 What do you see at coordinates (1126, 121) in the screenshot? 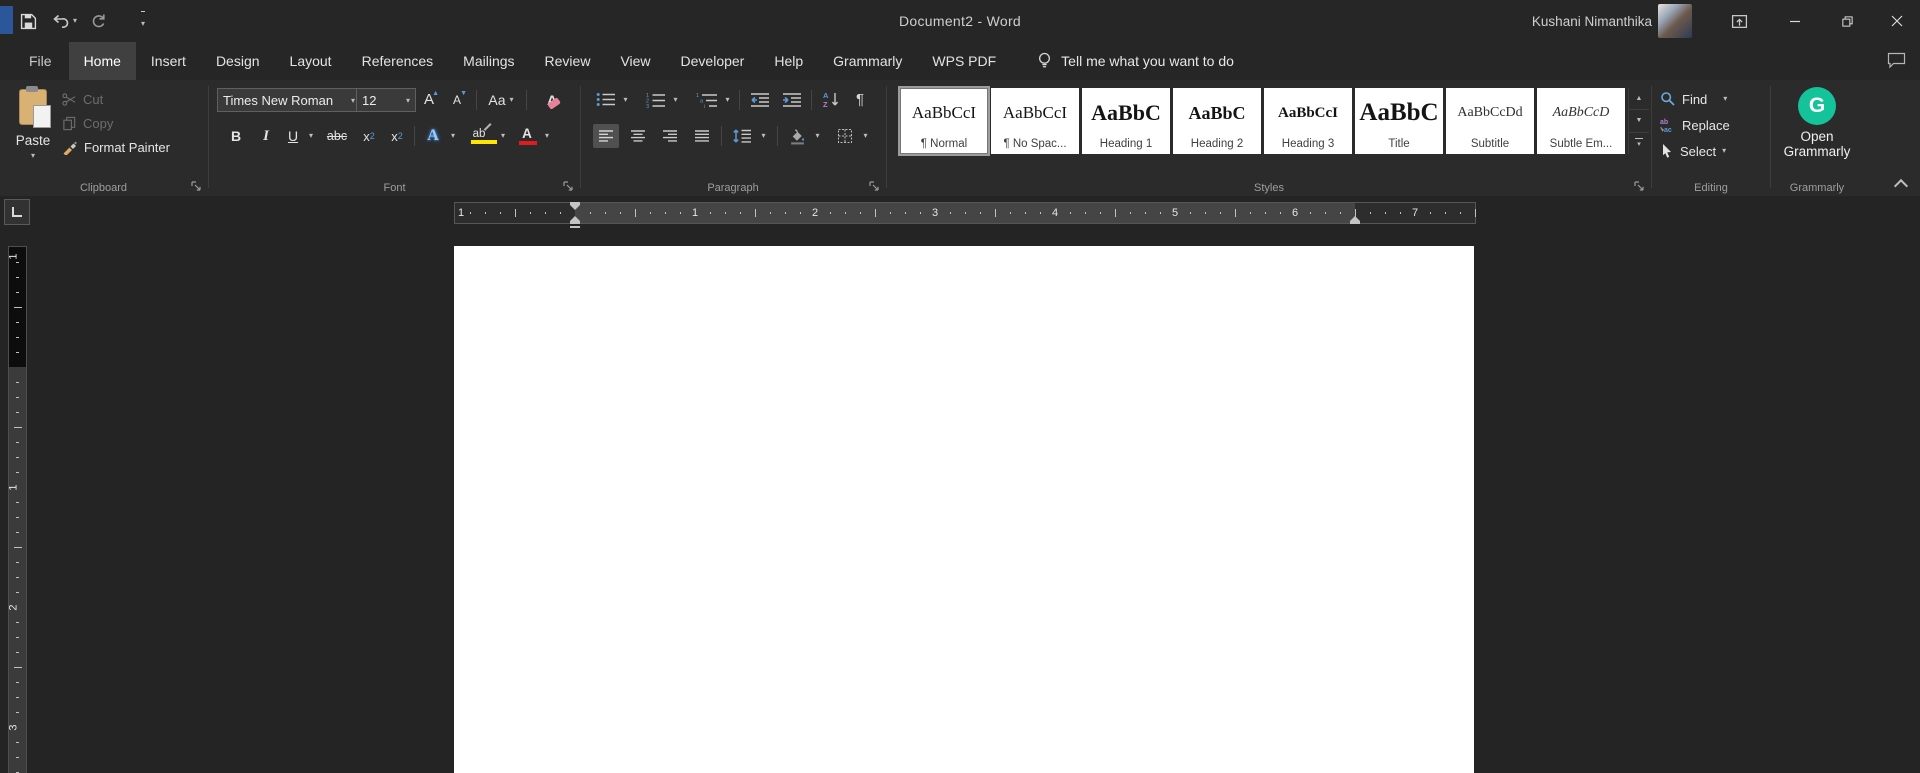
I see `style-heading-1: AaBbC Heading 1` at bounding box center [1126, 121].